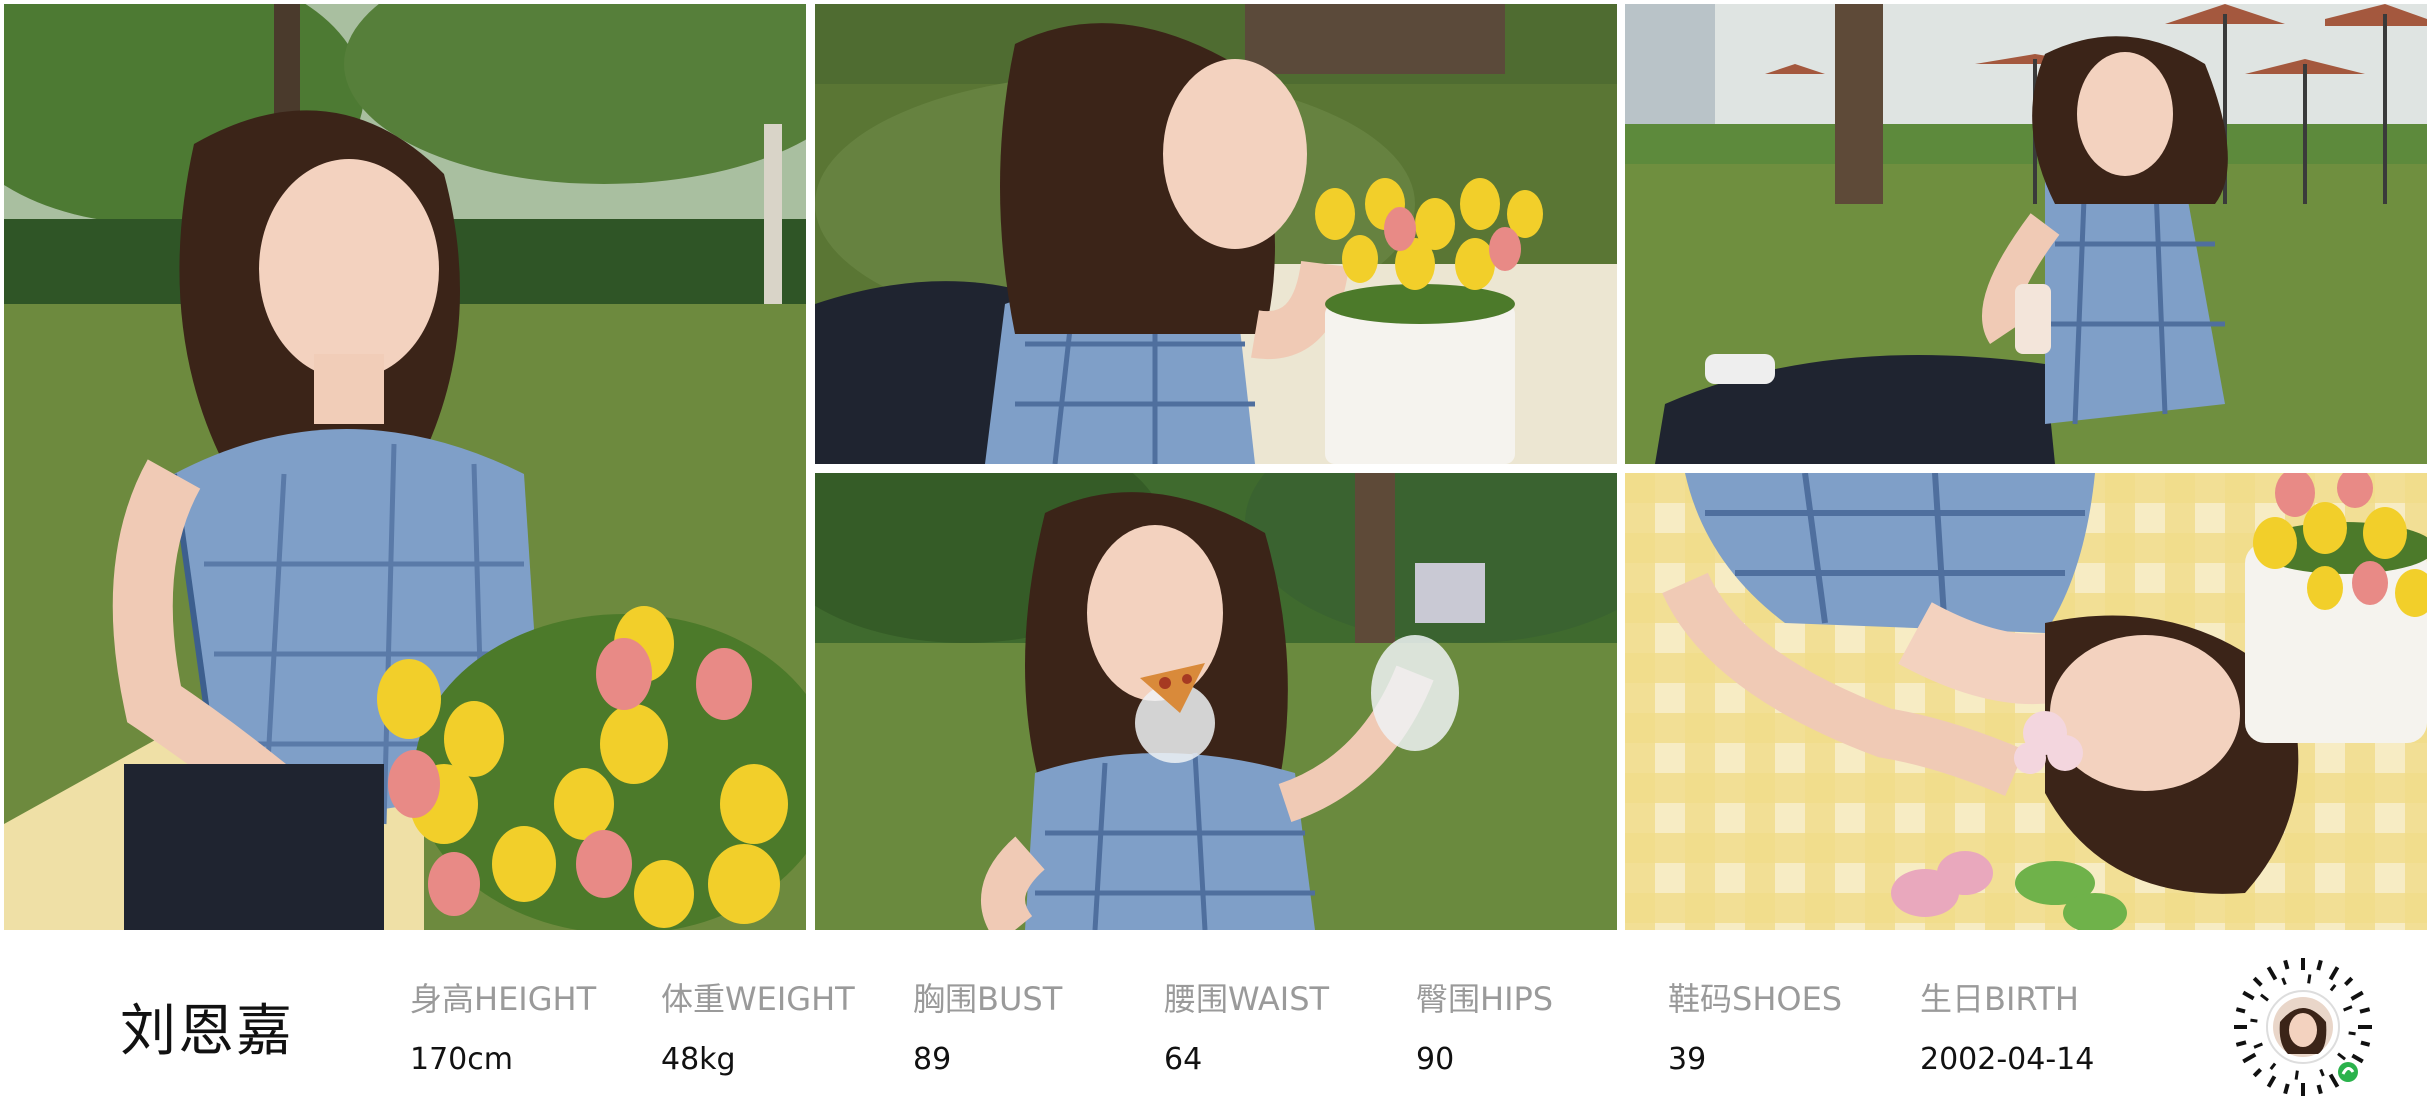 The width and height of the screenshot is (2430, 1116). Describe the element at coordinates (932, 1059) in the screenshot. I see `stat-value: 89` at that location.